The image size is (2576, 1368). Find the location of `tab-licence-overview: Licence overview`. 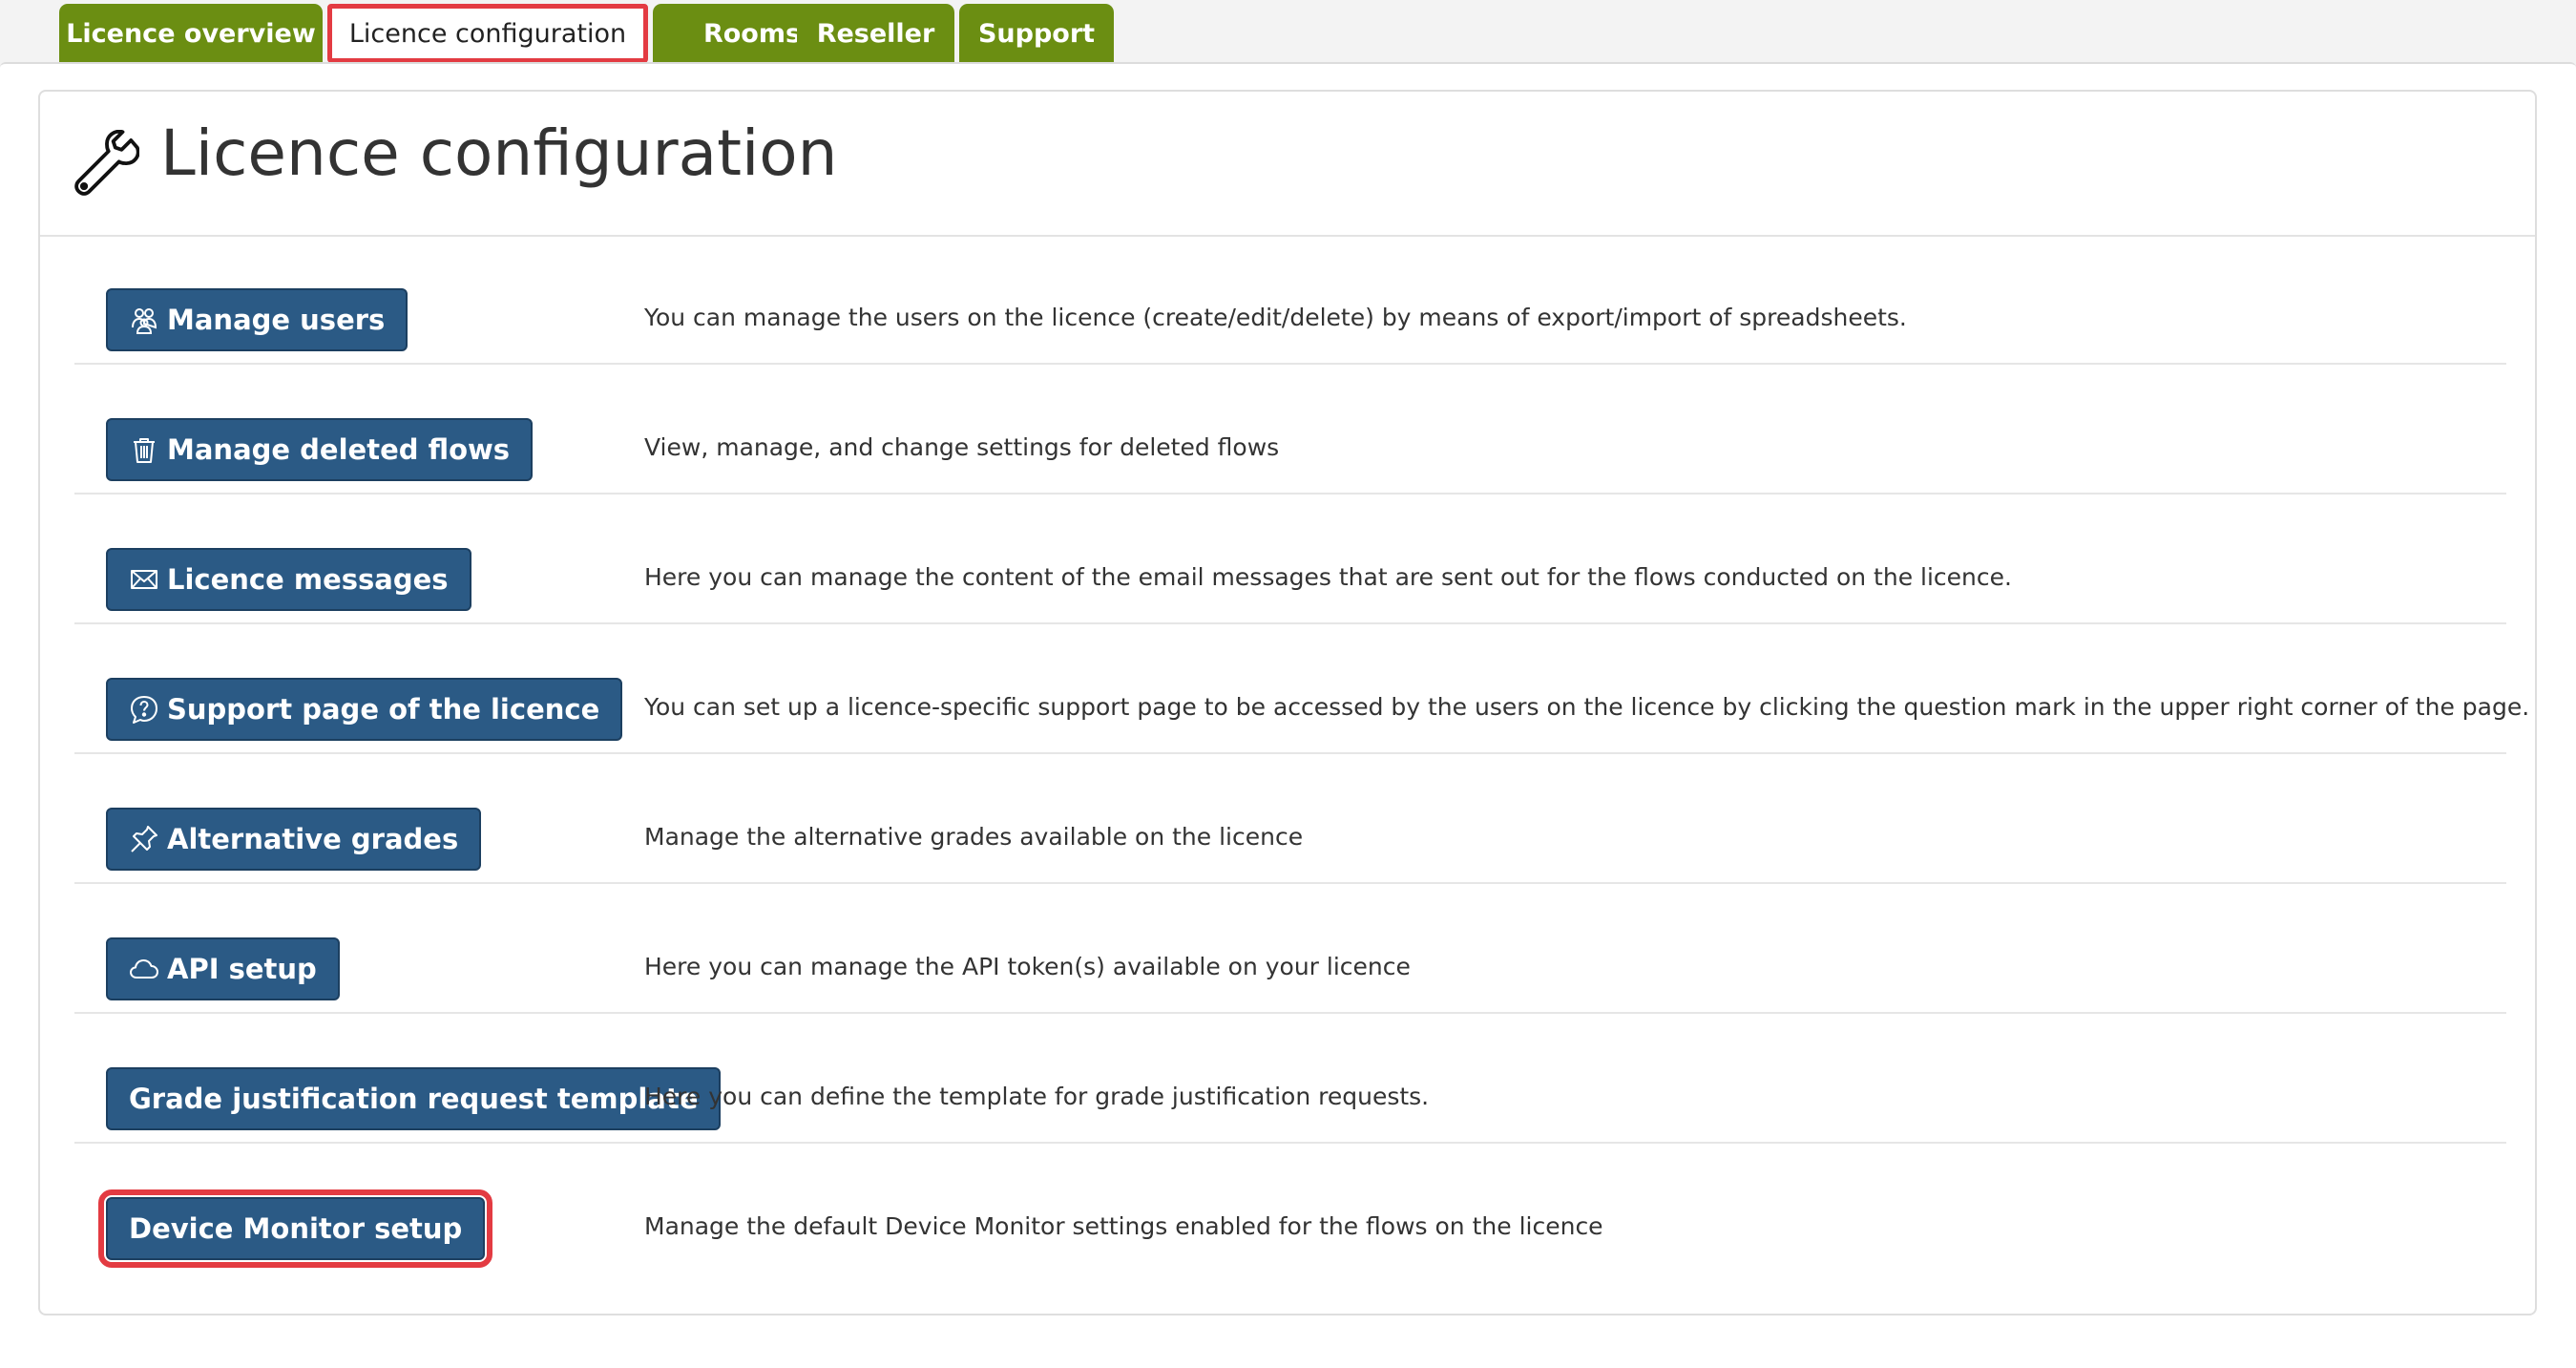

tab-licence-overview: Licence overview is located at coordinates (191, 33).